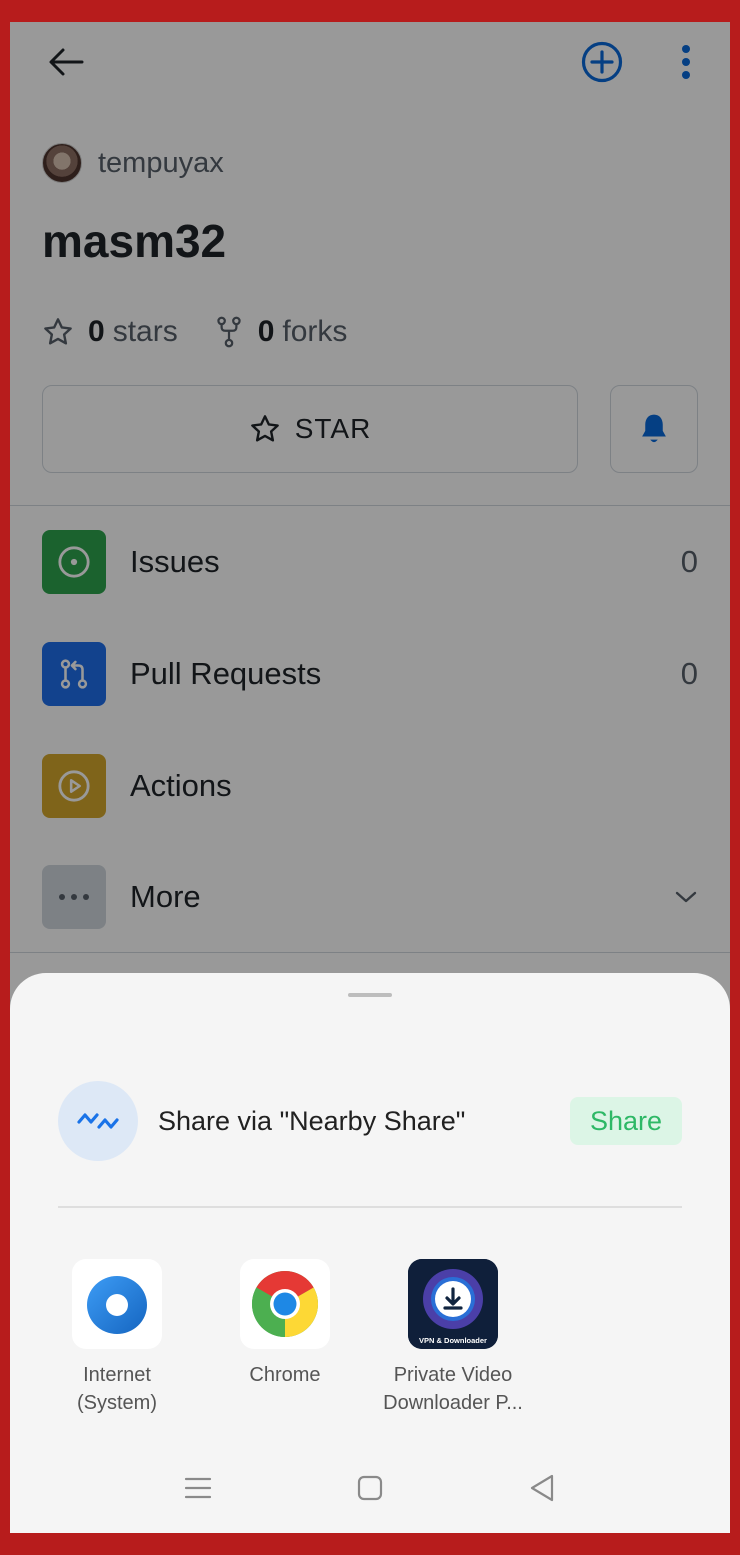  Describe the element at coordinates (626, 1121) in the screenshot. I see `nearby-share-button: Share` at that location.